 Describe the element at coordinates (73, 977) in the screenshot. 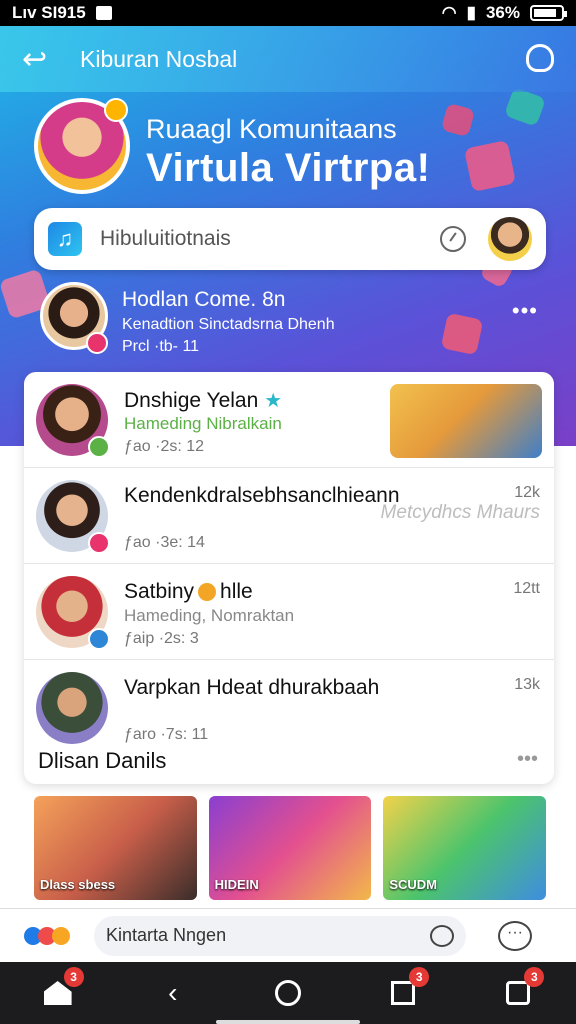

I see `home-badge: 3` at that location.